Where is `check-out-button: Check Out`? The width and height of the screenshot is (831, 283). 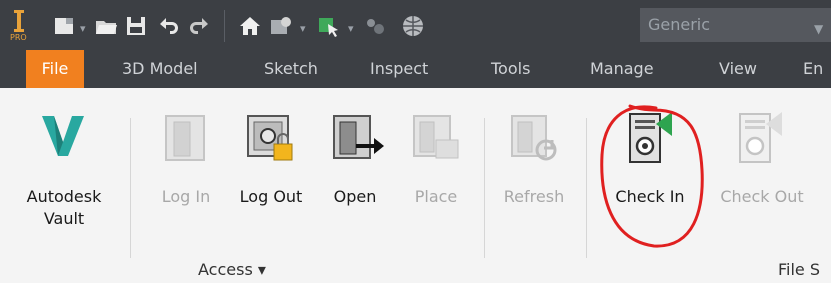
check-out-button: Check Out is located at coordinates (762, 168).